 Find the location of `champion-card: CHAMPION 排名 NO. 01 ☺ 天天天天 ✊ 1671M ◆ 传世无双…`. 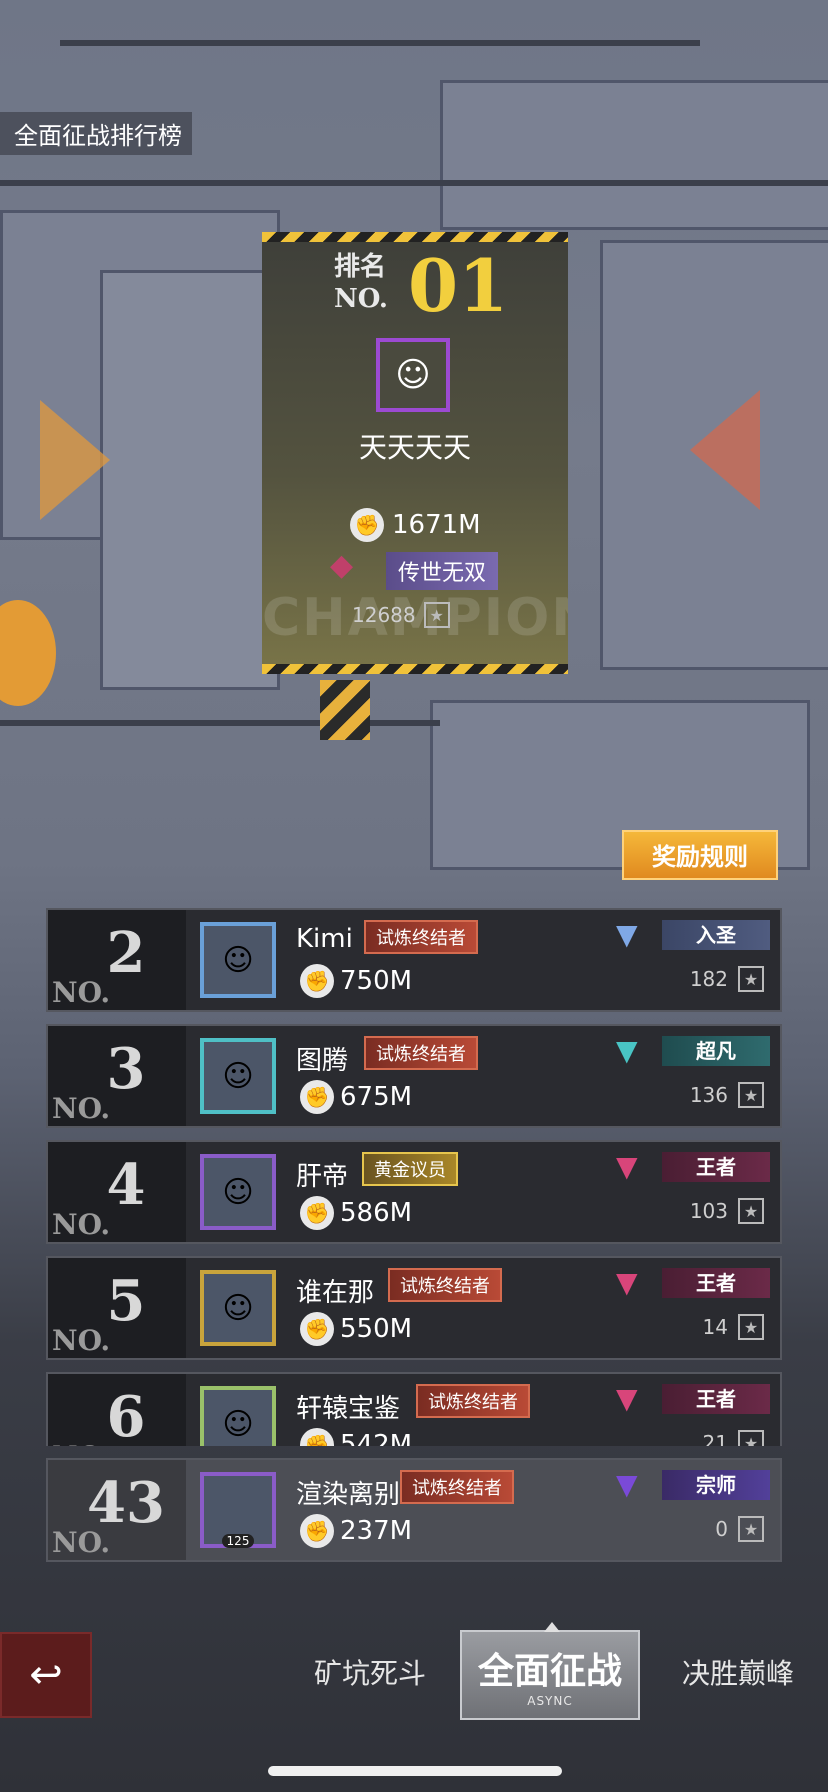

champion-card: CHAMPION 排名 NO. 01 ☺ 天天天天 ✊ 1671M ◆ 传世无双… is located at coordinates (415, 453).